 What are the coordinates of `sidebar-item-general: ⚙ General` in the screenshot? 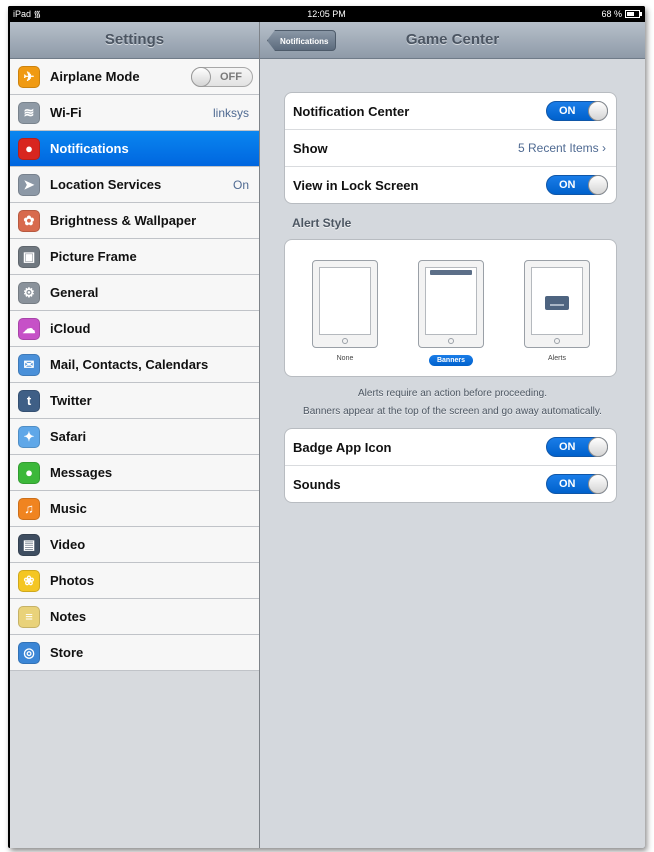 It's located at (134, 293).